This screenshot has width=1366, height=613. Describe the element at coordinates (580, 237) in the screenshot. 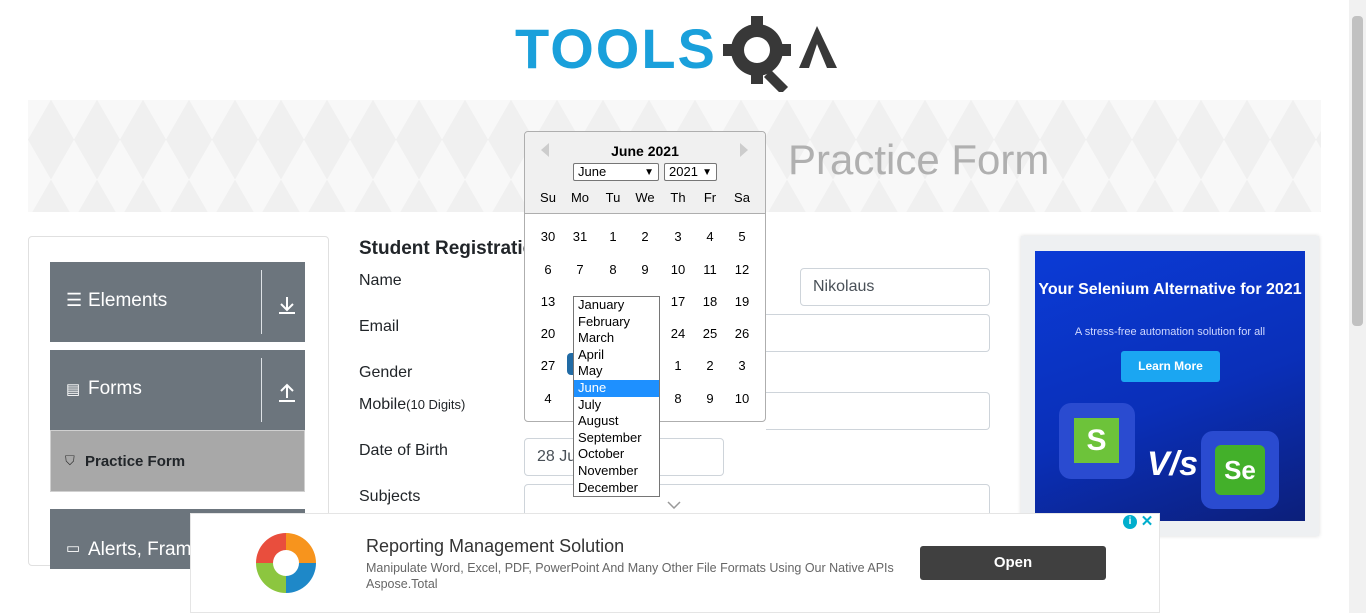

I see `calendar-day: 31` at that location.